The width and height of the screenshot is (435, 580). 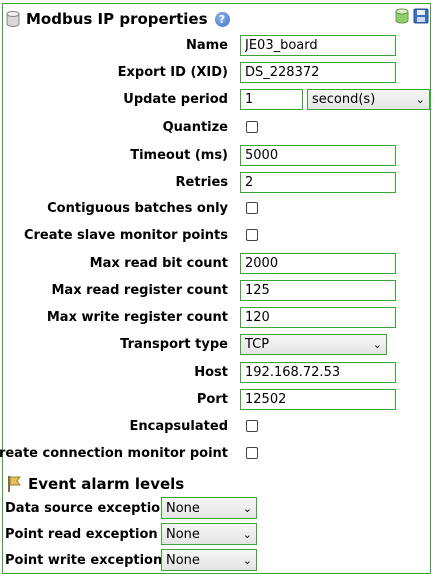 I want to click on panel-header: Modbus IP properties ?, so click(x=118, y=19).